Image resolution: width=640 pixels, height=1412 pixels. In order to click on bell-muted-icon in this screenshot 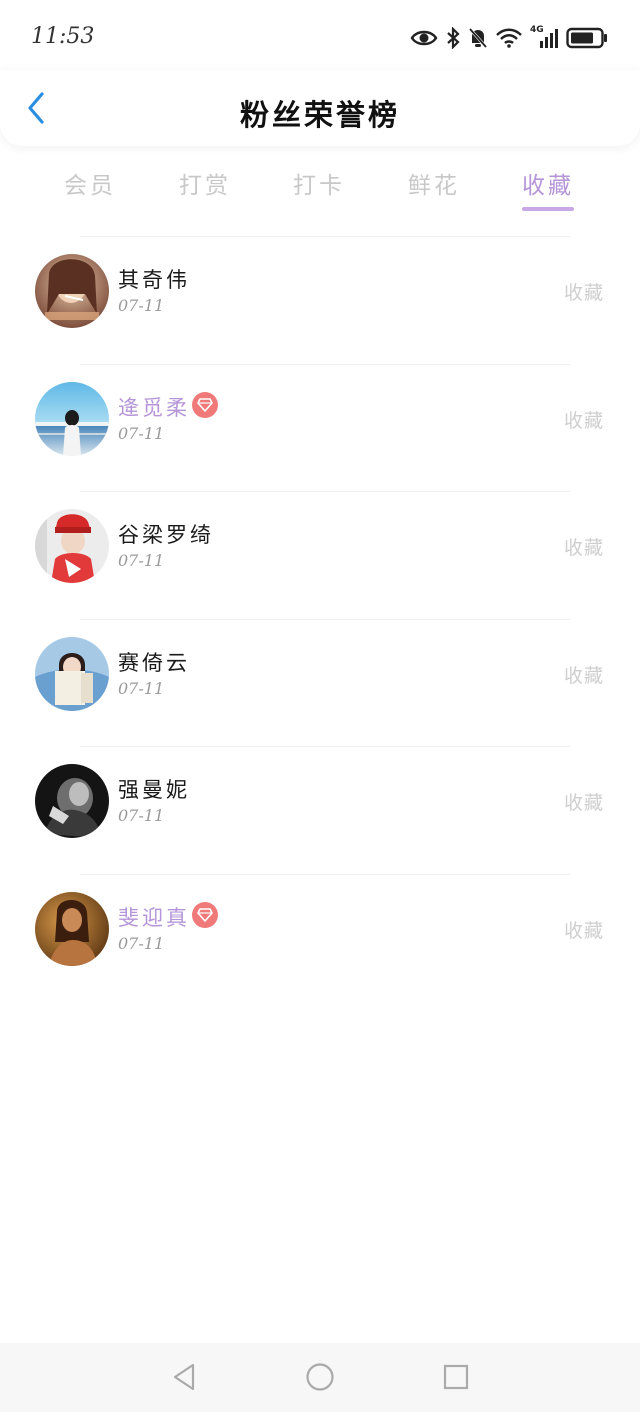, I will do `click(478, 38)`.